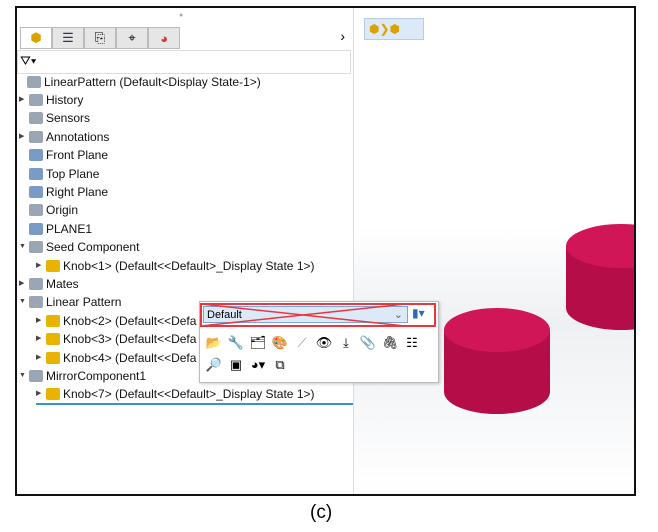  What do you see at coordinates (62, 210) in the screenshot?
I see `tree-item-label: Origin` at bounding box center [62, 210].